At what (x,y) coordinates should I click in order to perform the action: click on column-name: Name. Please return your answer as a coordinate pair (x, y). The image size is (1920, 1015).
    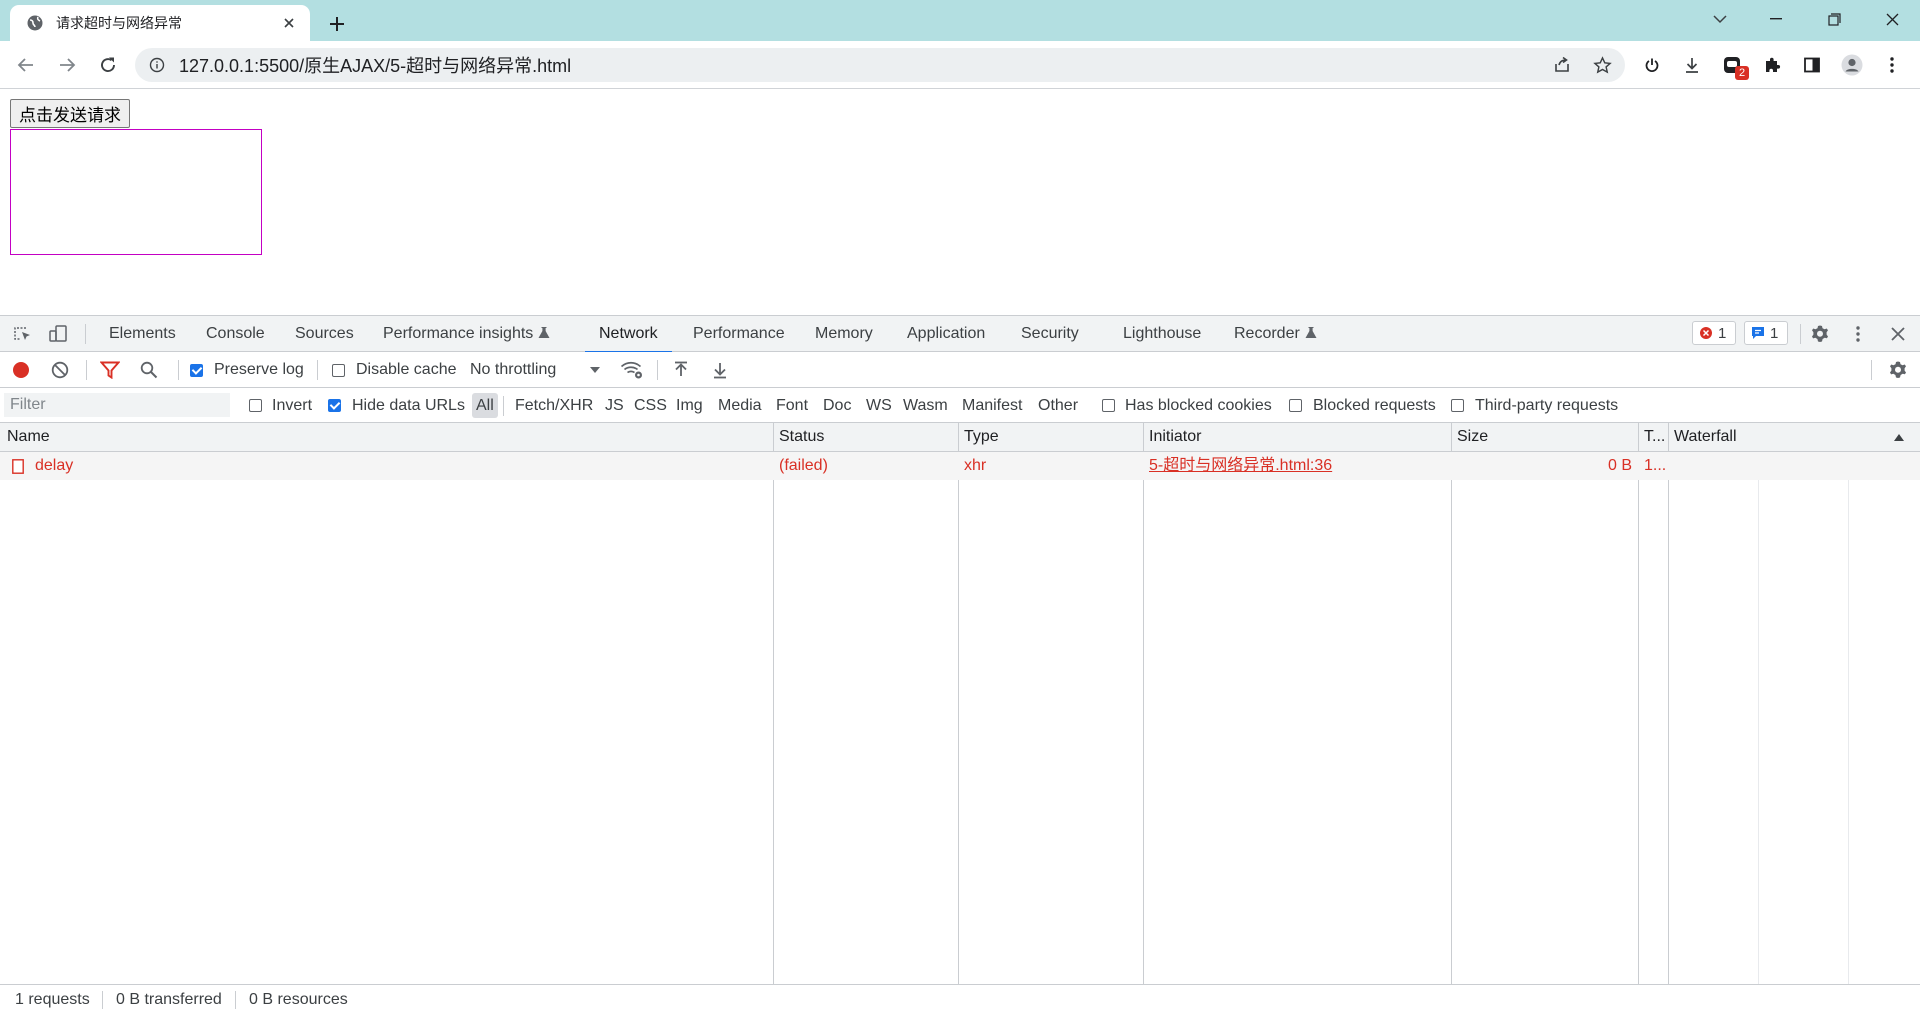
    Looking at the image, I should click on (28, 437).